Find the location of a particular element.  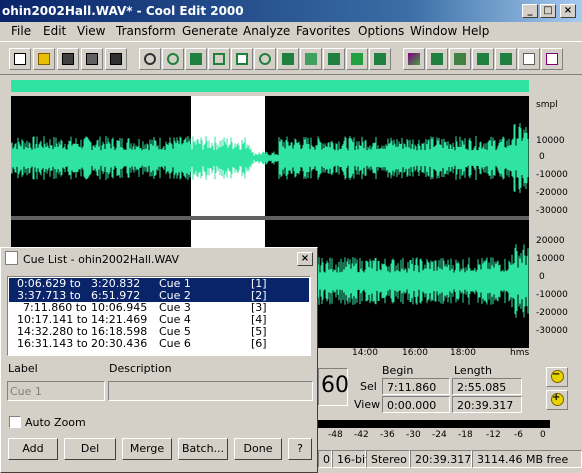

zoom-out-icon: − is located at coordinates (557, 377).